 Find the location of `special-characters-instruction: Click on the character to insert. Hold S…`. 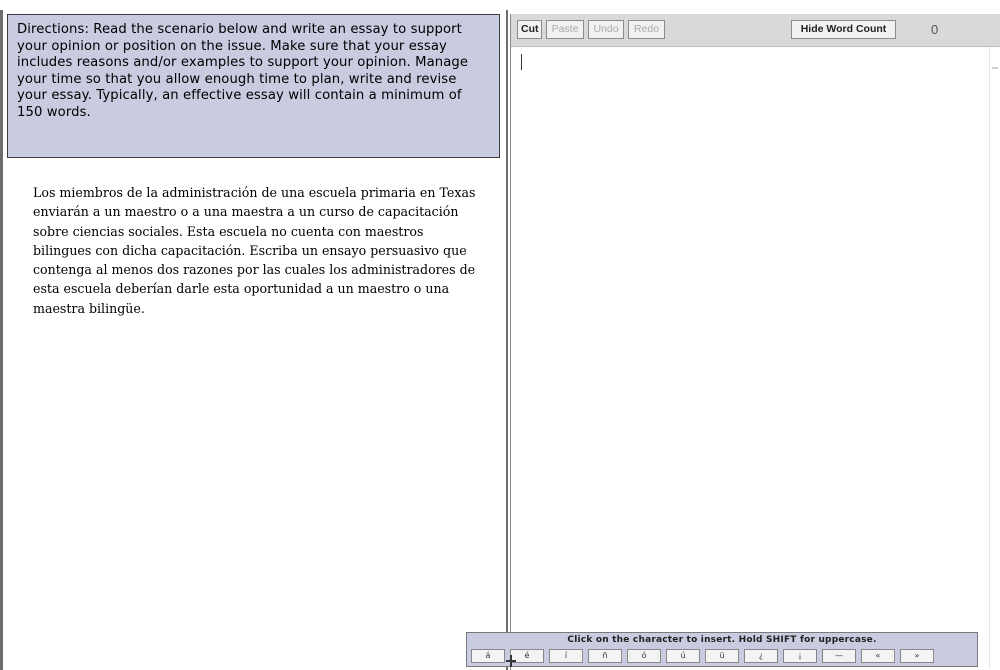

special-characters-instruction: Click on the character to insert. Hold S… is located at coordinates (722, 640).